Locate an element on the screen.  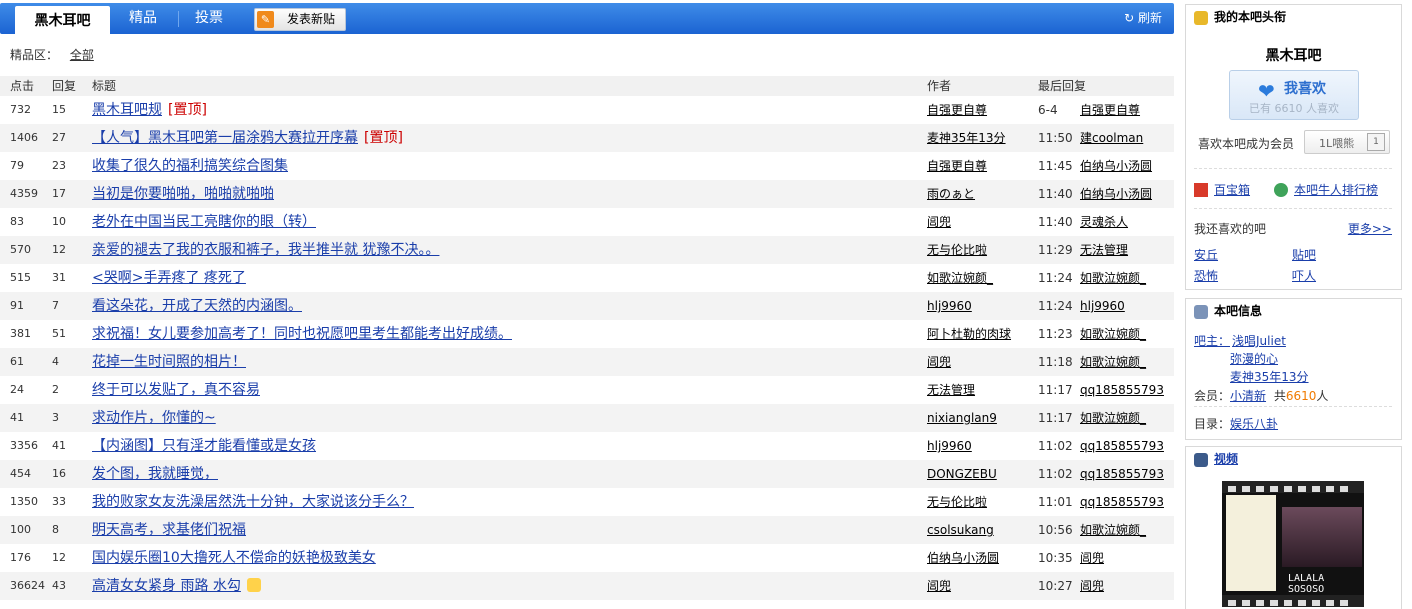
owners-label: 吧主： is located at coordinates (1212, 341).